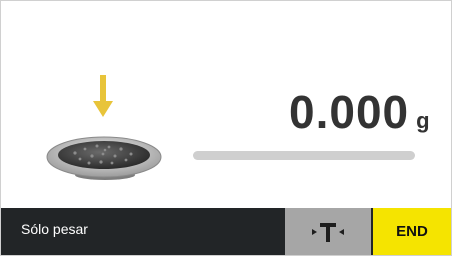 This screenshot has height=256, width=452. I want to click on weight-readout: 0.000 g, so click(359, 112).